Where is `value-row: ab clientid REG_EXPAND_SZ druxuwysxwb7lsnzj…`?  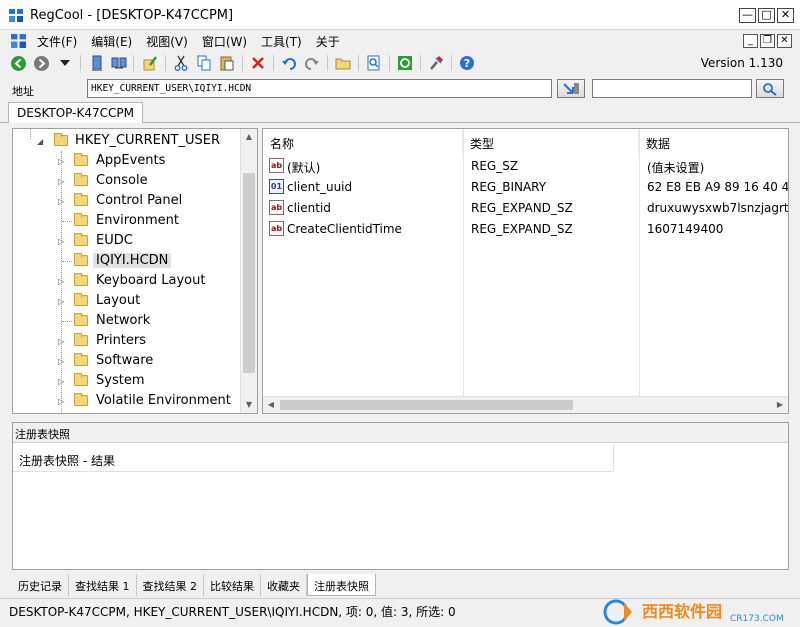 value-row: ab clientid REG_EXPAND_SZ druxuwysxwb7lsnzj… is located at coordinates (525, 208).